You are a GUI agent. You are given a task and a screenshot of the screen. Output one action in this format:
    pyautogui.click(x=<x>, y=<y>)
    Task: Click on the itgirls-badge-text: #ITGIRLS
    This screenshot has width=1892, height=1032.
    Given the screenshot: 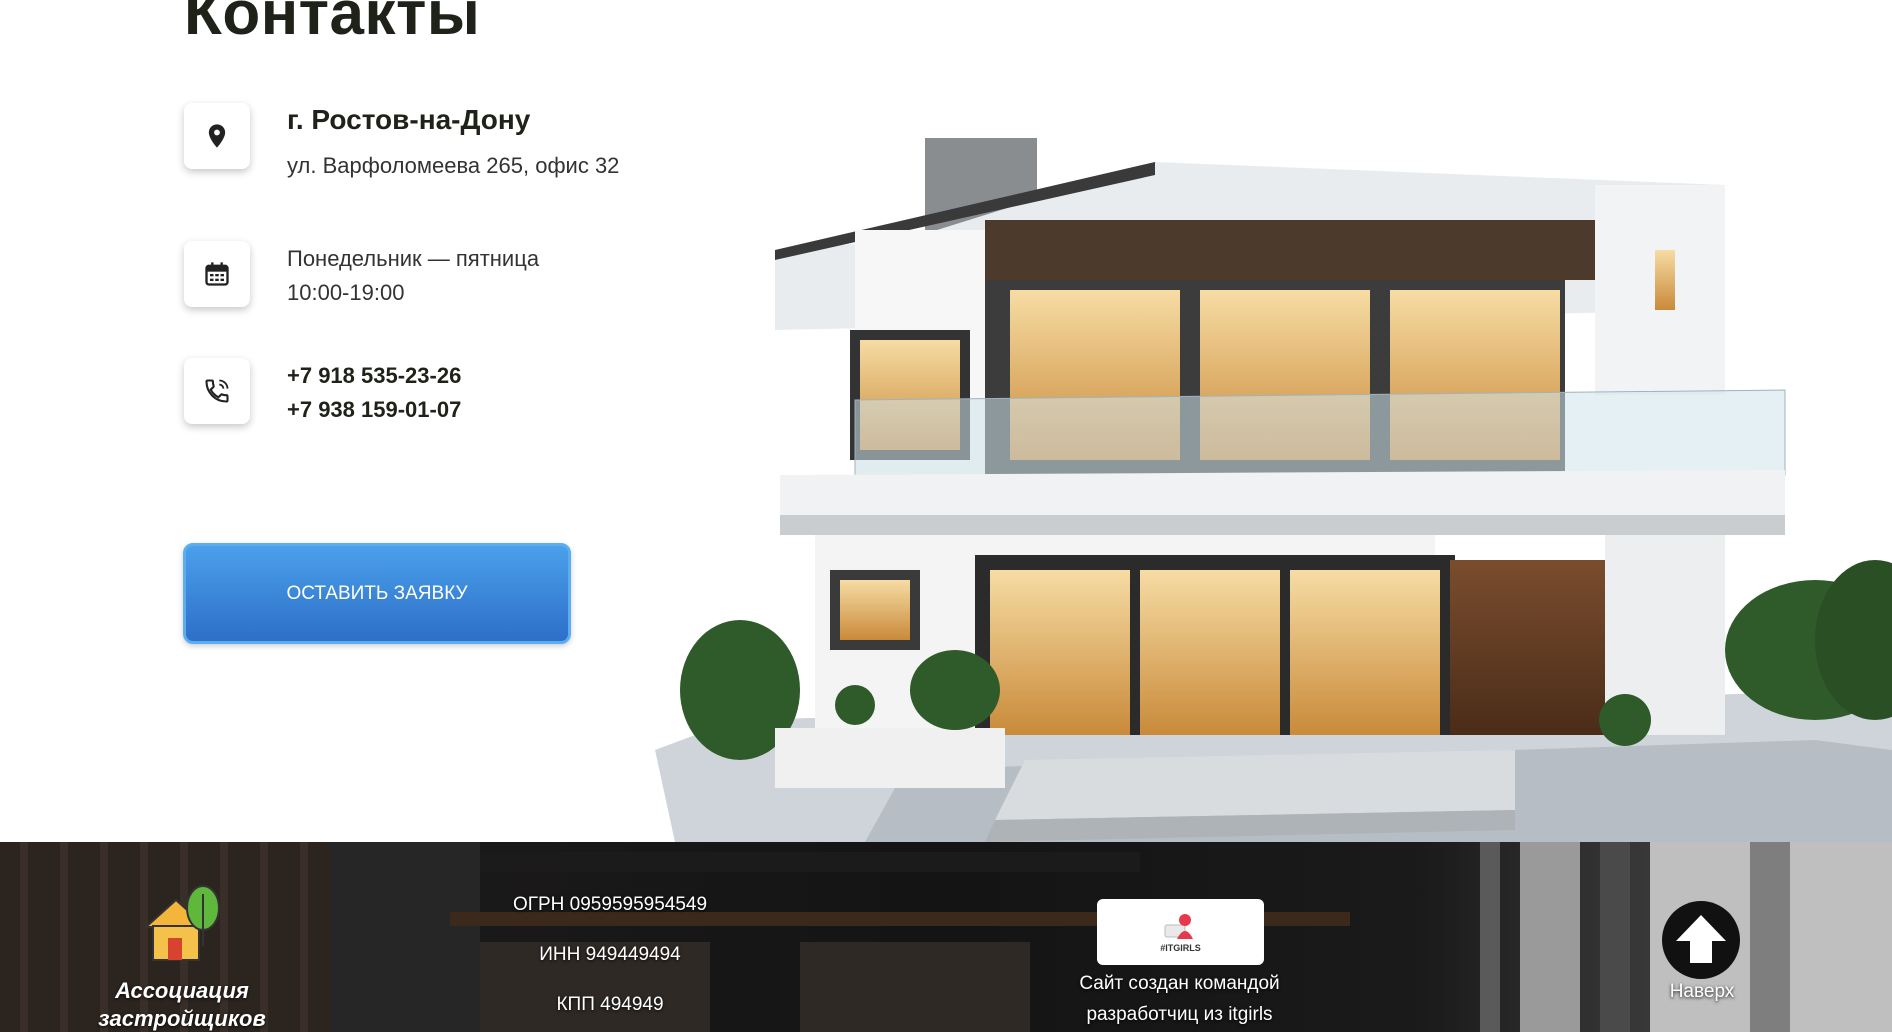 What is the action you would take?
    pyautogui.click(x=1180, y=948)
    